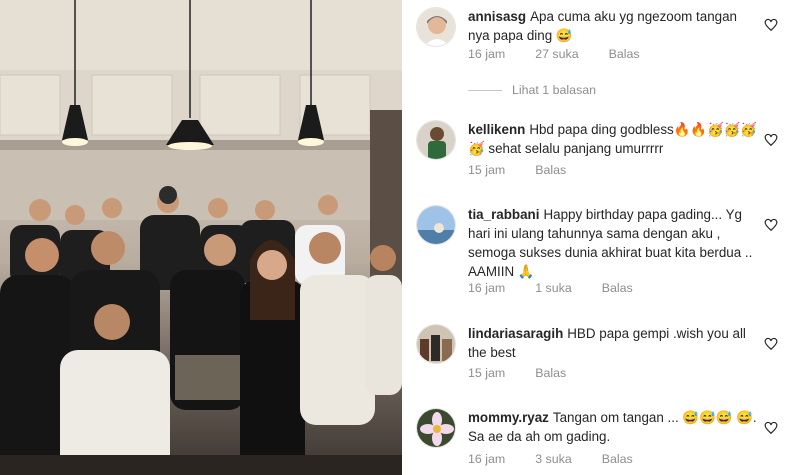 The height and width of the screenshot is (475, 800). What do you see at coordinates (496, 129) in the screenshot?
I see `comment-username: kellikenn` at bounding box center [496, 129].